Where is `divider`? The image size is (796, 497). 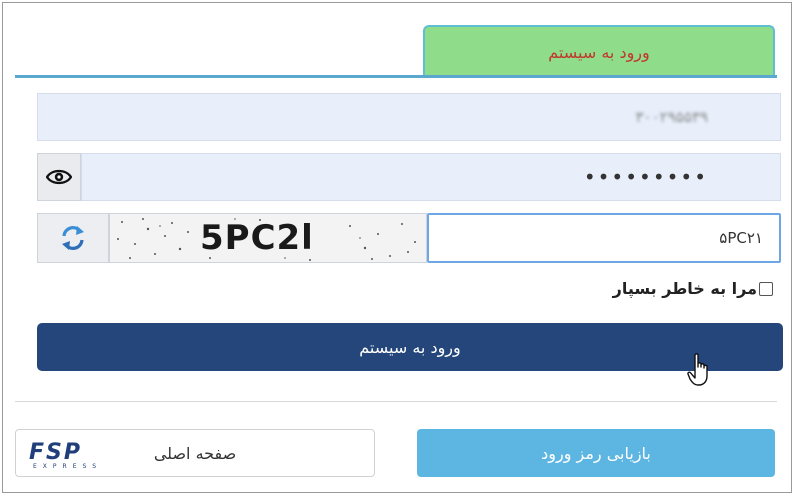 divider is located at coordinates (396, 401).